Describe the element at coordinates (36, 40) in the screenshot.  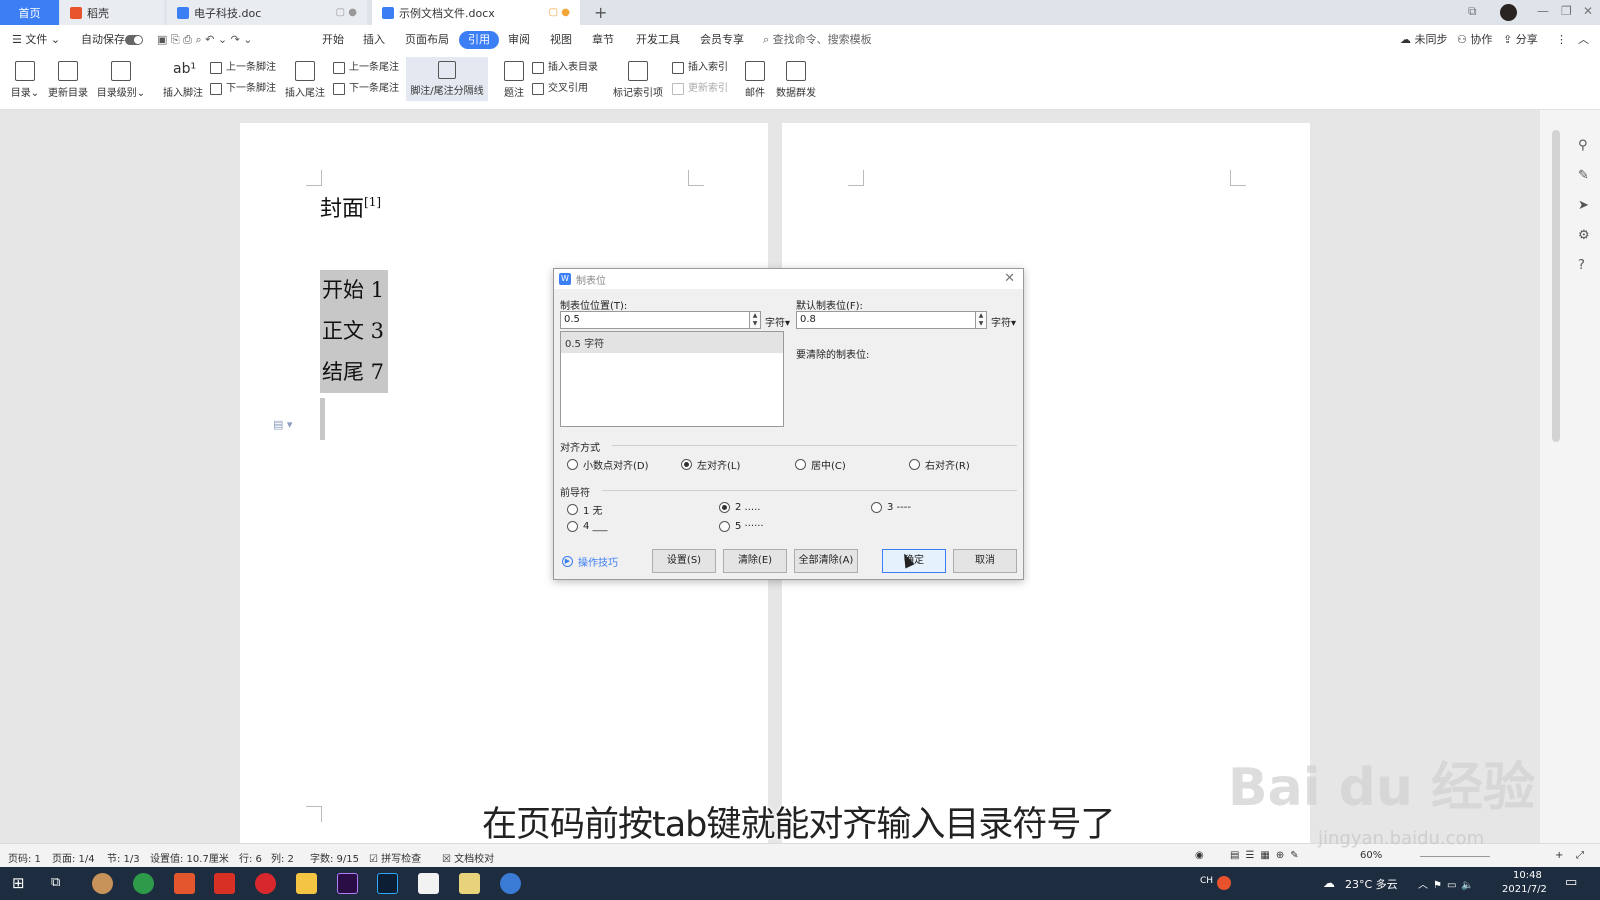
I see `file-menu: ☰ 文件 ⌄` at that location.